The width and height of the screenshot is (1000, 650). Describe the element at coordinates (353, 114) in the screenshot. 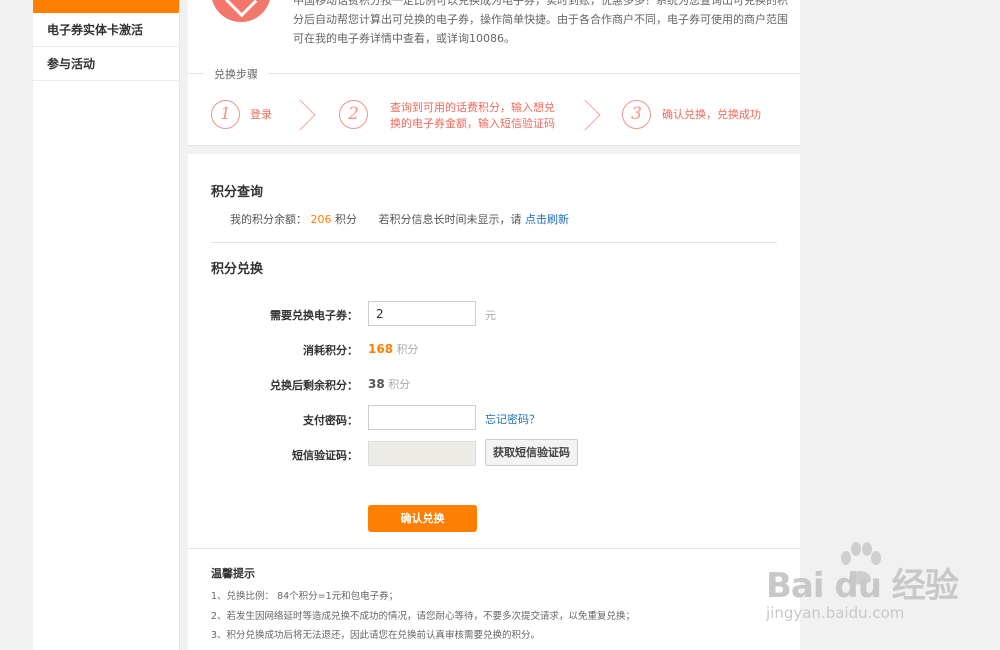

I see `step-2-number: 2` at that location.